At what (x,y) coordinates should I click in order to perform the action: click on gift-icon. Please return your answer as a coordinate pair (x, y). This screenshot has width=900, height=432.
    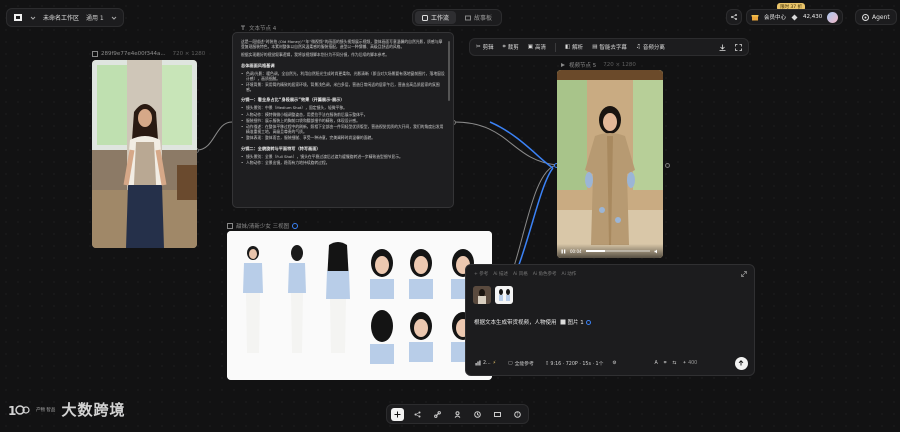
    Looking at the image, I should click on (755, 17).